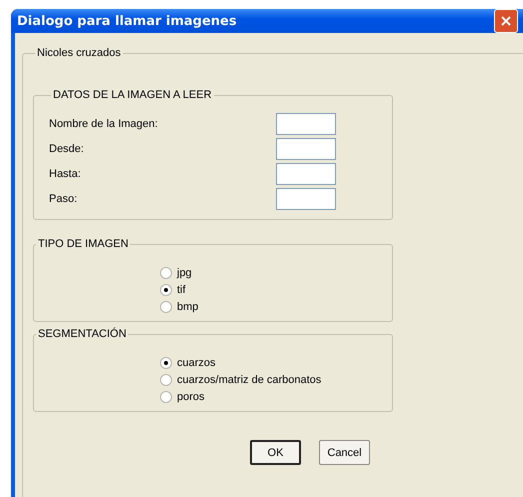 The width and height of the screenshot is (523, 497). Describe the element at coordinates (275, 452) in the screenshot. I see `ok-button: OK` at that location.